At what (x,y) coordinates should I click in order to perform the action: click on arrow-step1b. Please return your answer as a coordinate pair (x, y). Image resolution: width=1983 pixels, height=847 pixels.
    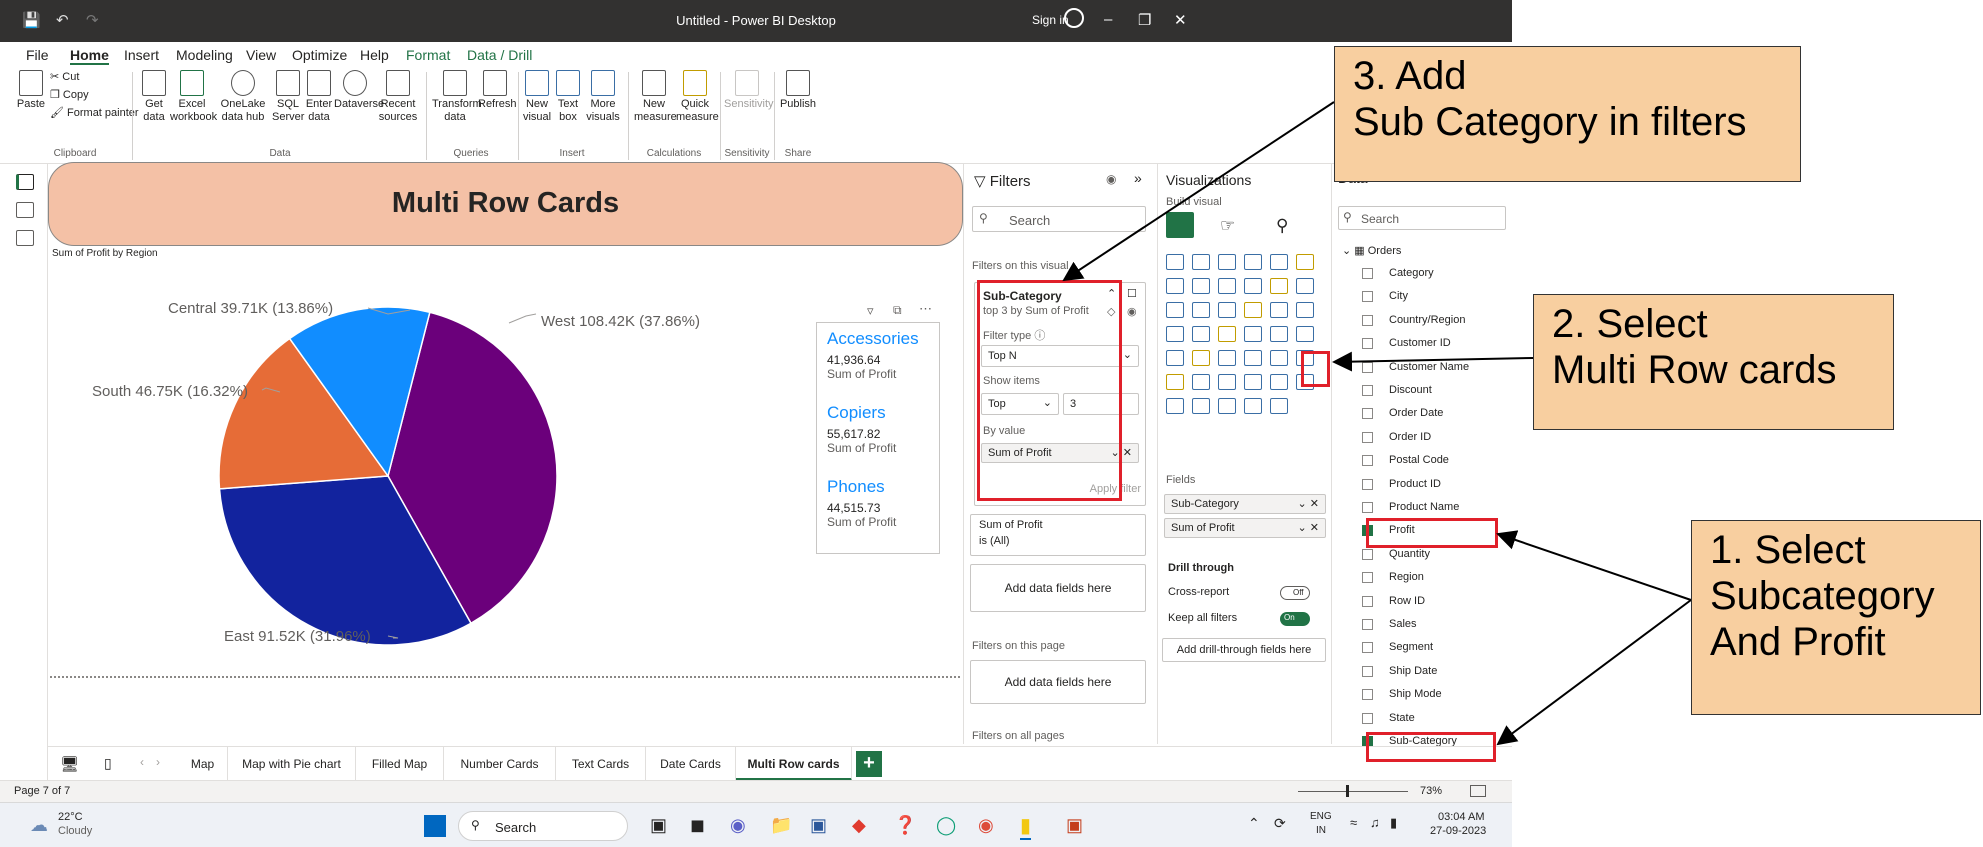
    Looking at the image, I should click on (1594, 672).